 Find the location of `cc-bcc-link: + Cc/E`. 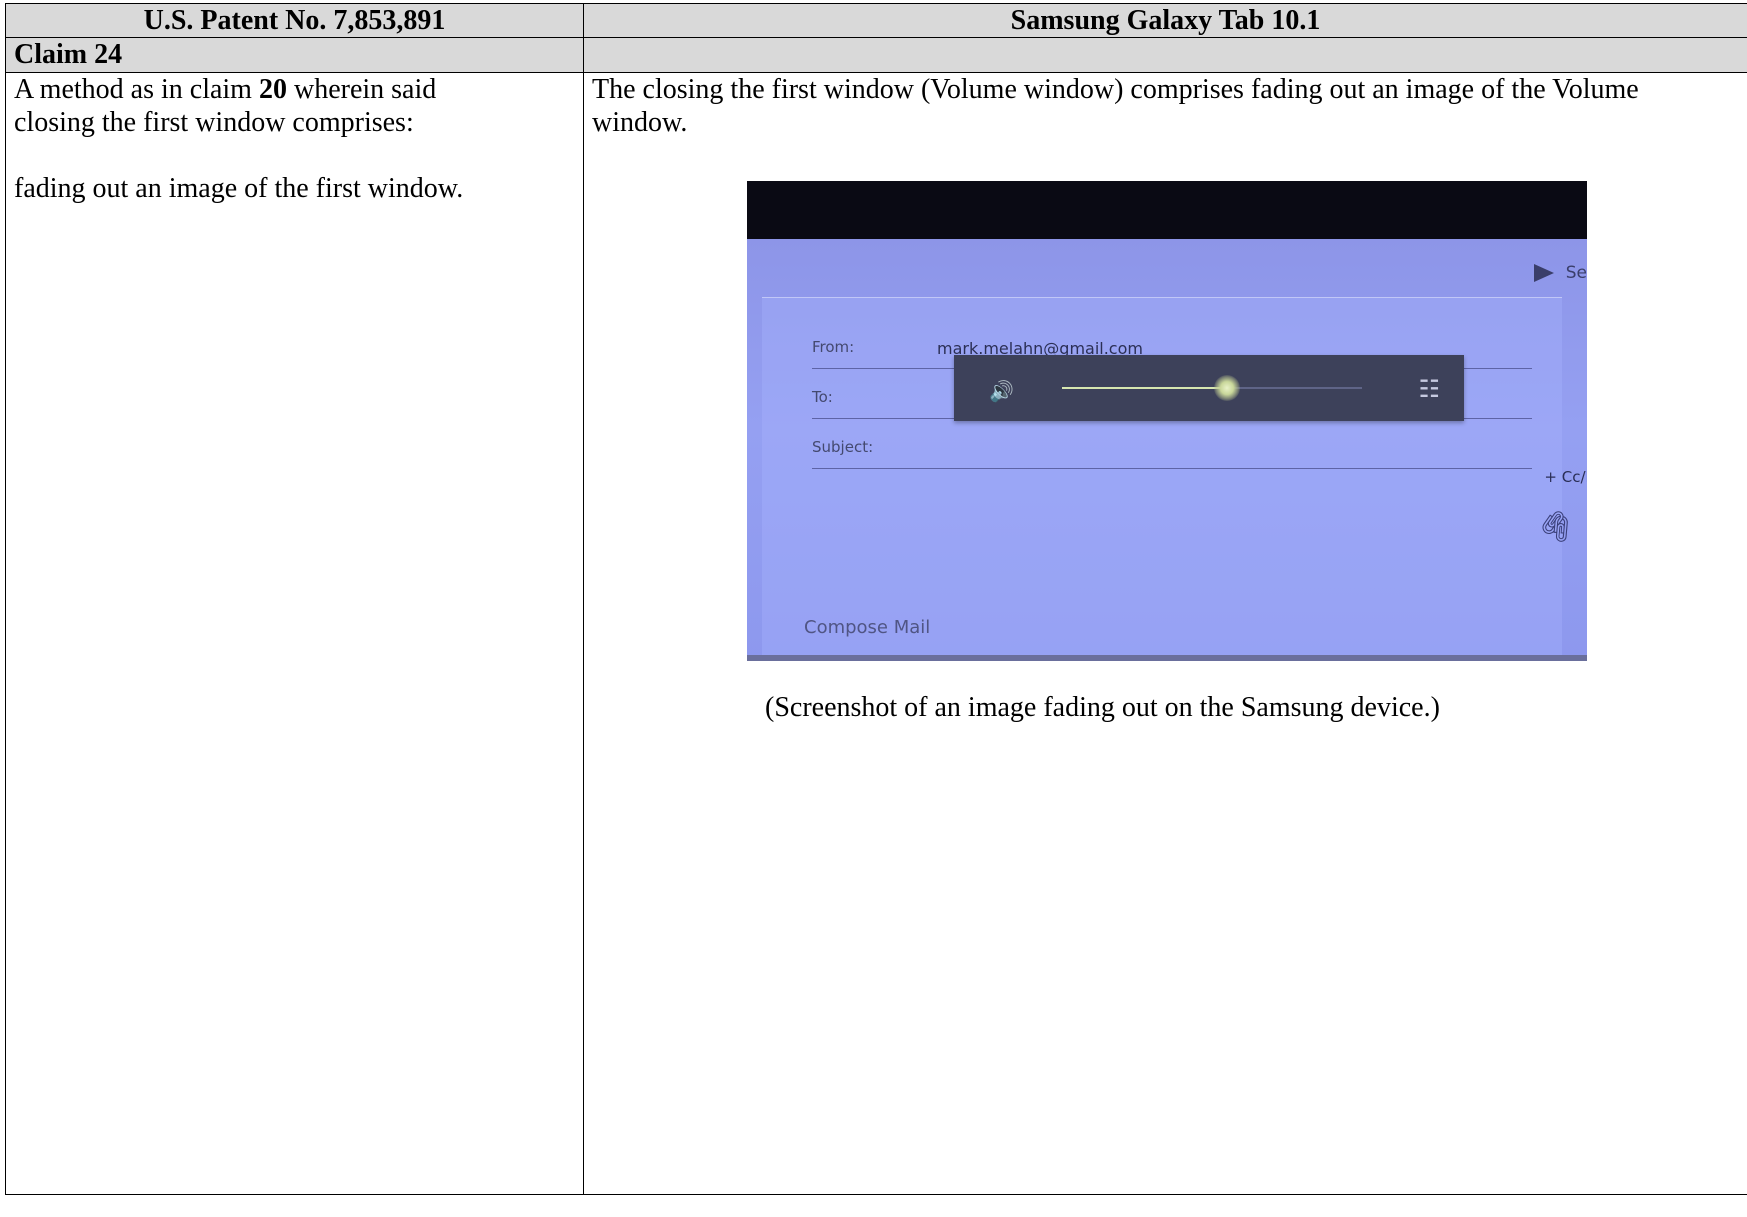

cc-bcc-link: + Cc/E is located at coordinates (1565, 477).